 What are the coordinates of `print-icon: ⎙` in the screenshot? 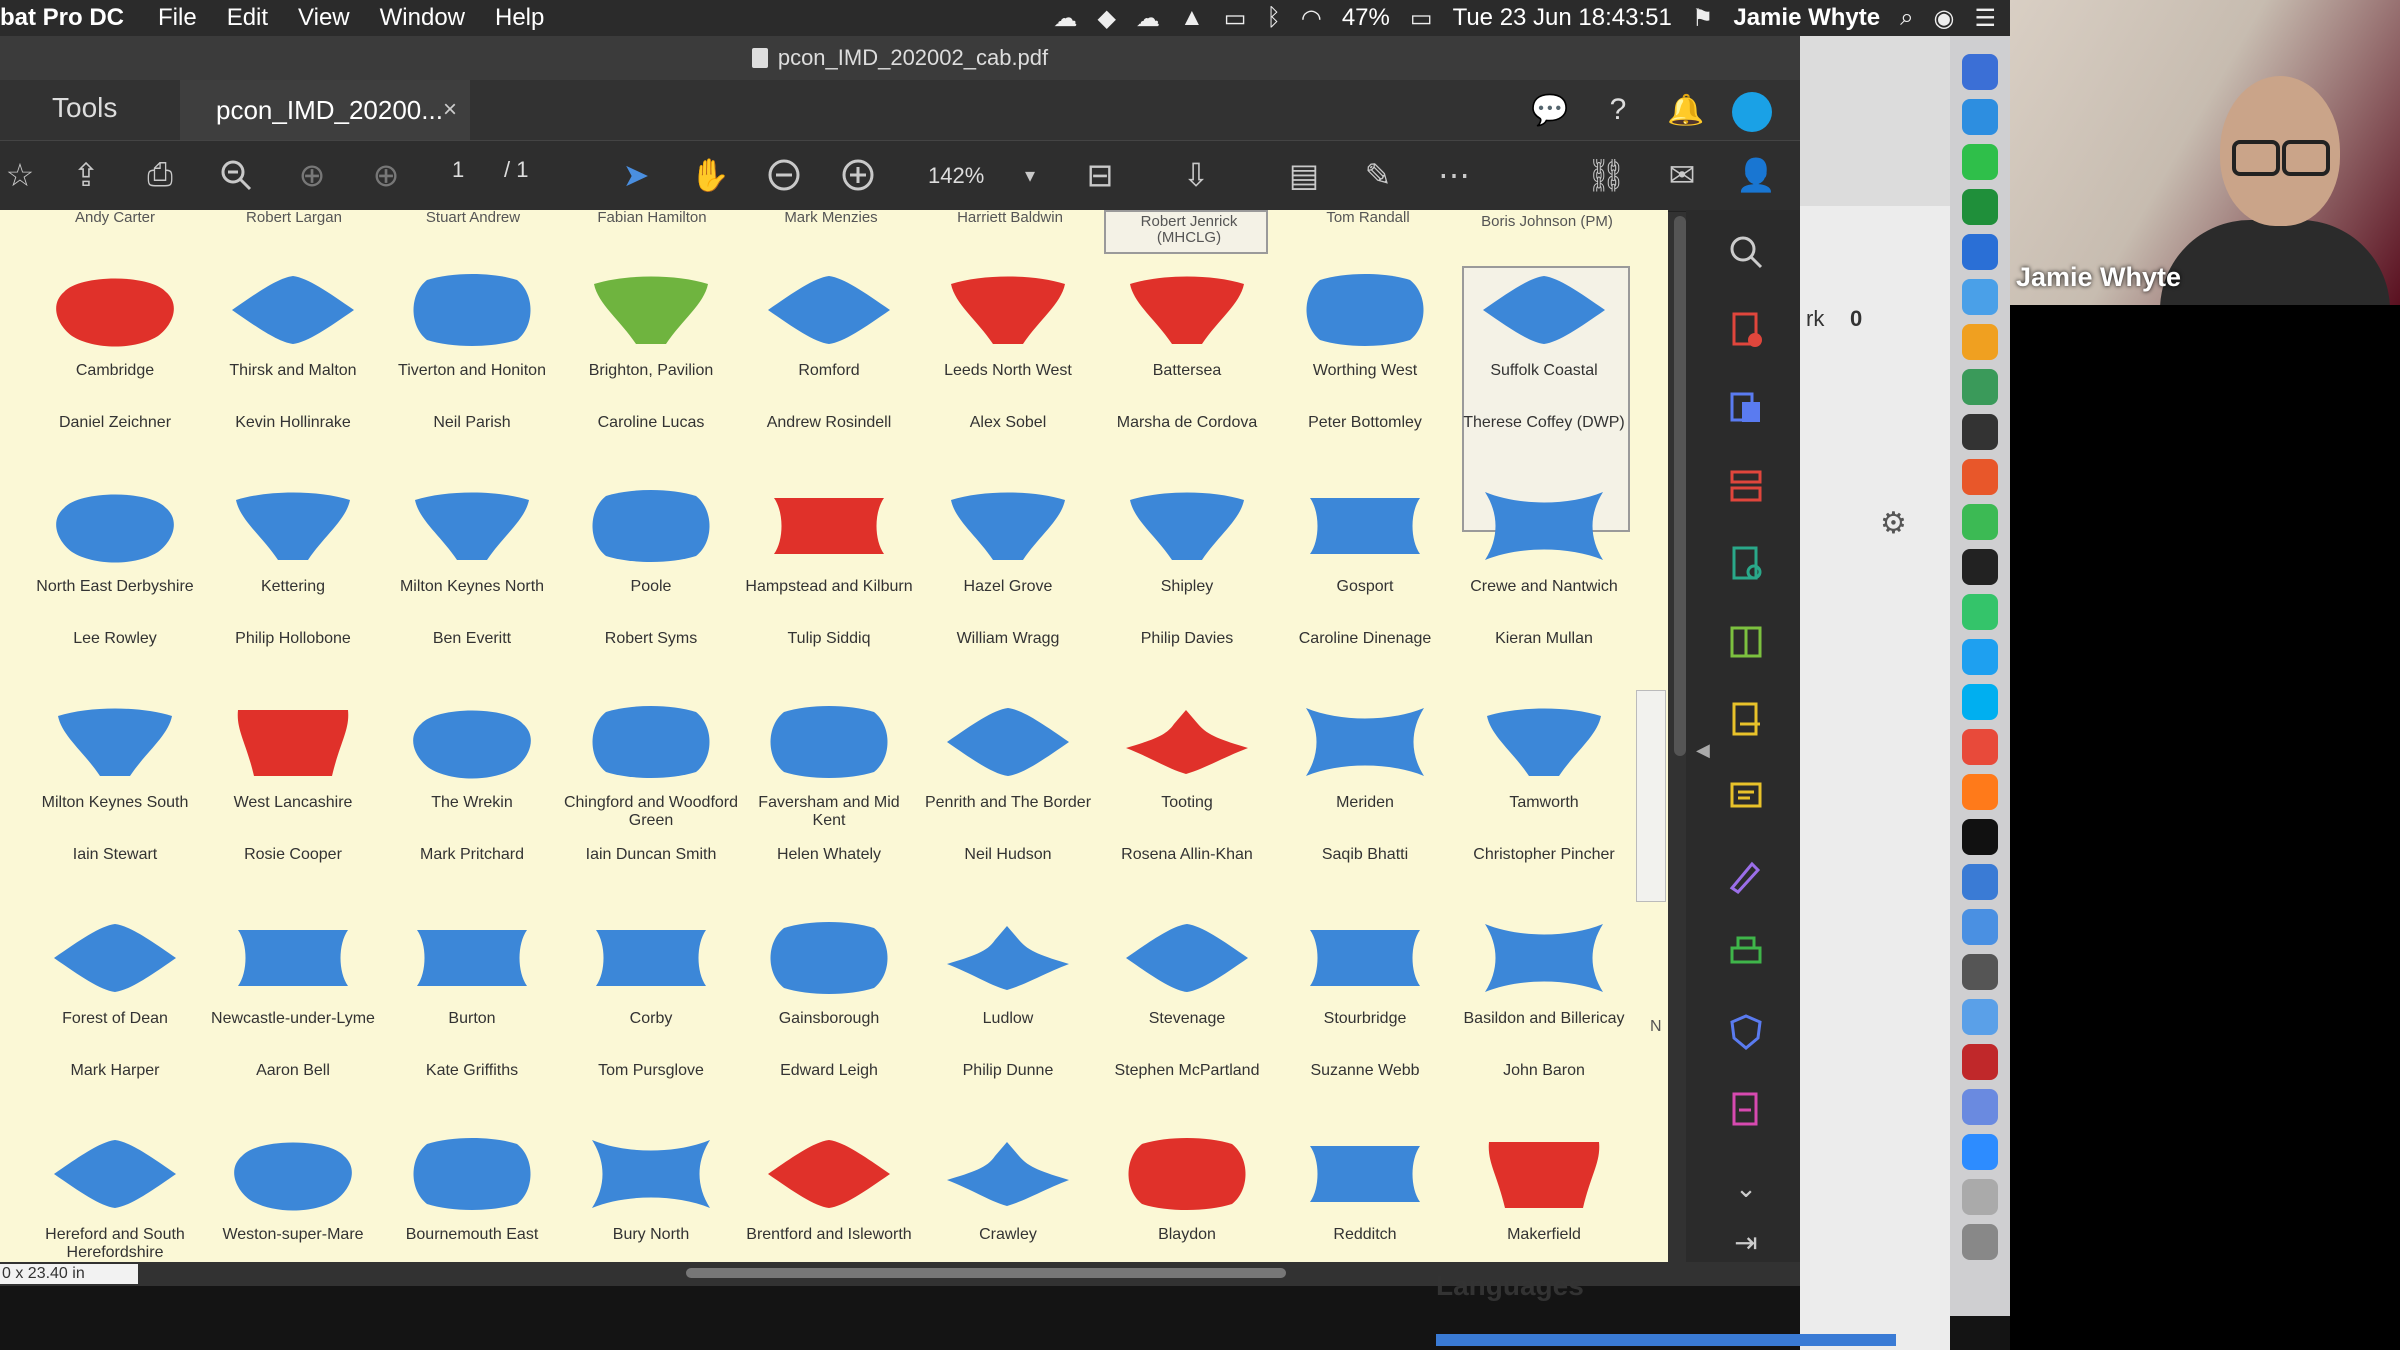 It's located at (160, 175).